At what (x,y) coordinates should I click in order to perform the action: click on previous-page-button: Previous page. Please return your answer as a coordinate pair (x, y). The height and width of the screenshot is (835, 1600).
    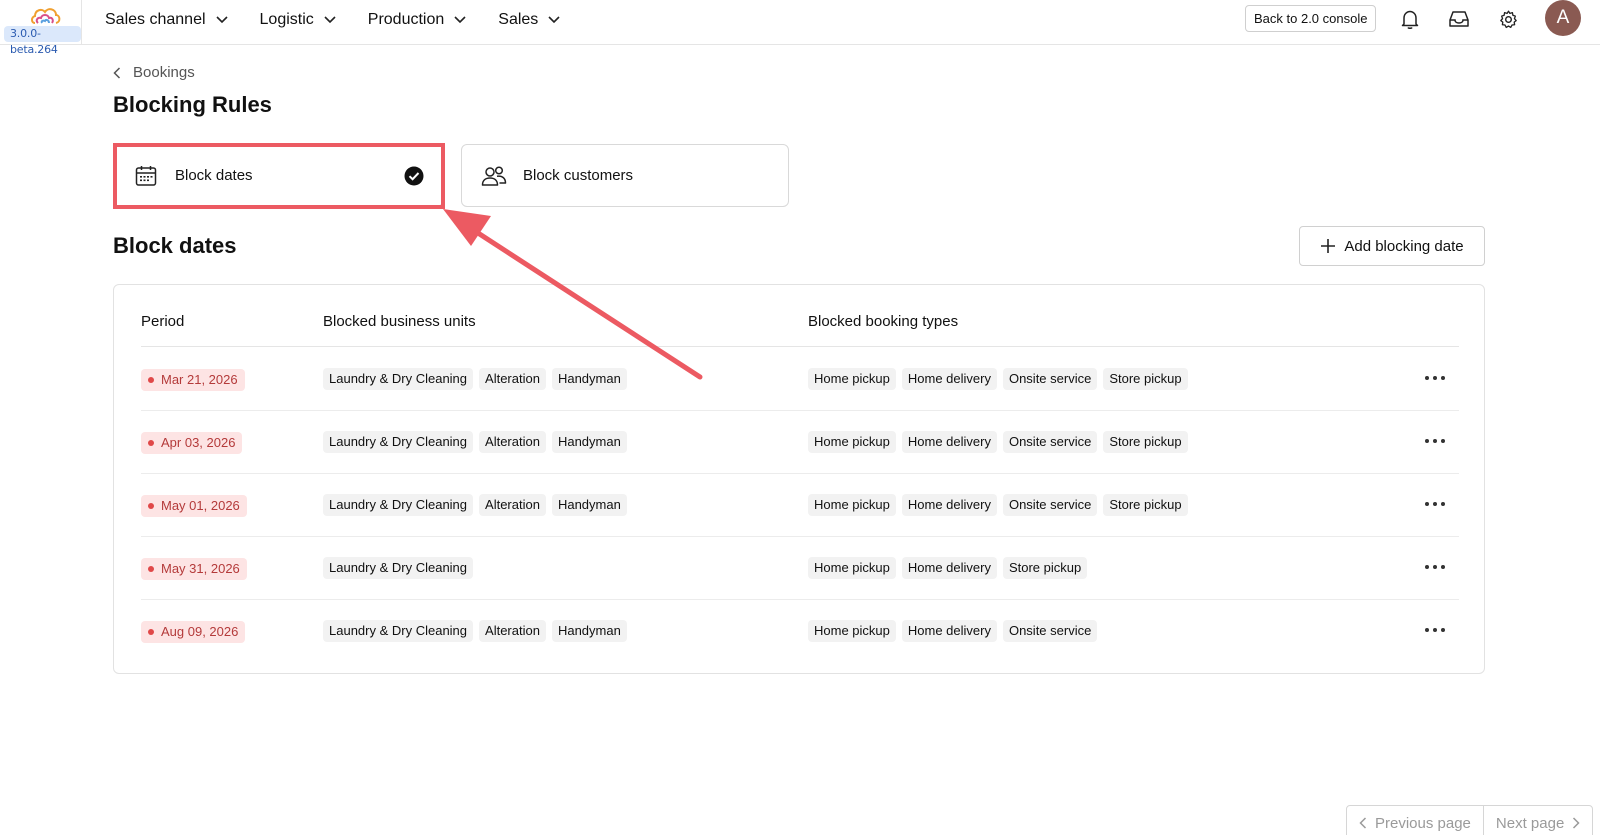
    Looking at the image, I should click on (1415, 820).